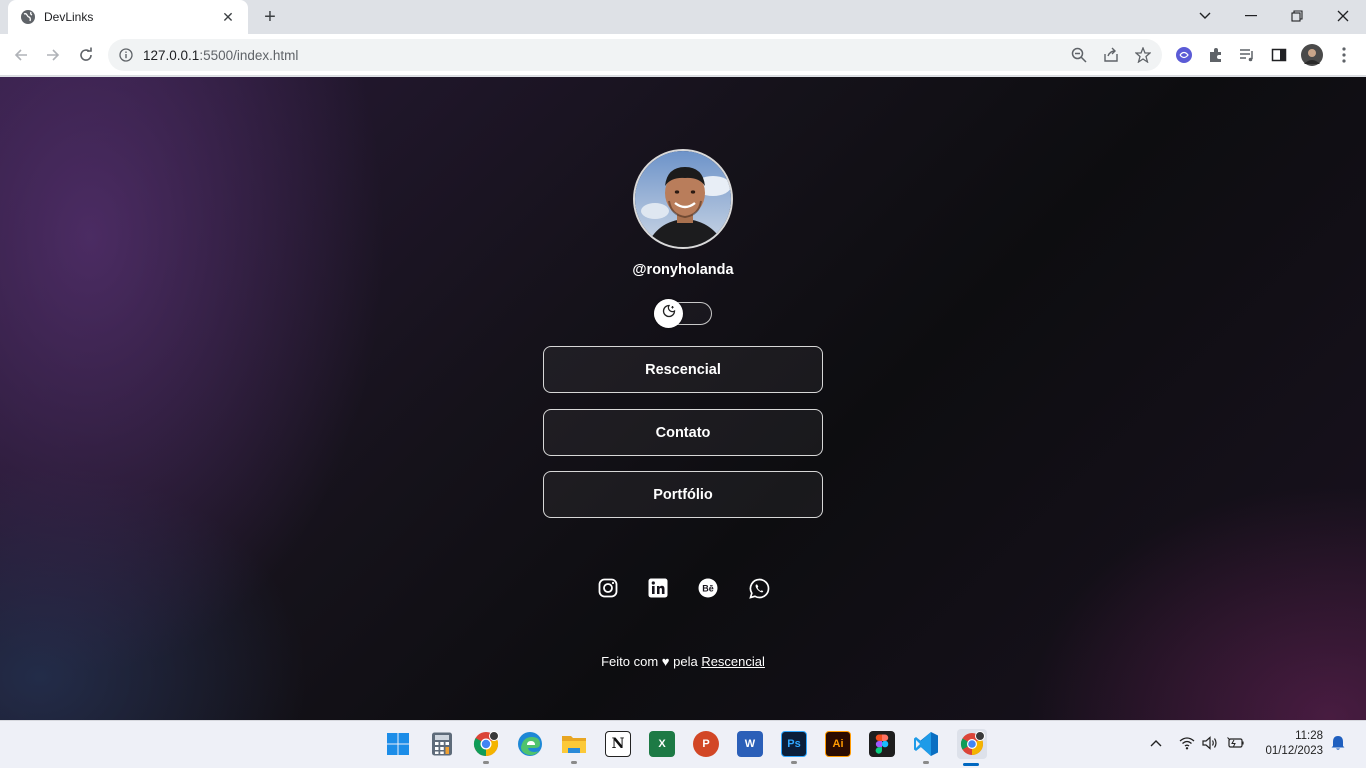 Image resolution: width=1366 pixels, height=768 pixels. I want to click on footer-link: Rescencial, so click(733, 661).